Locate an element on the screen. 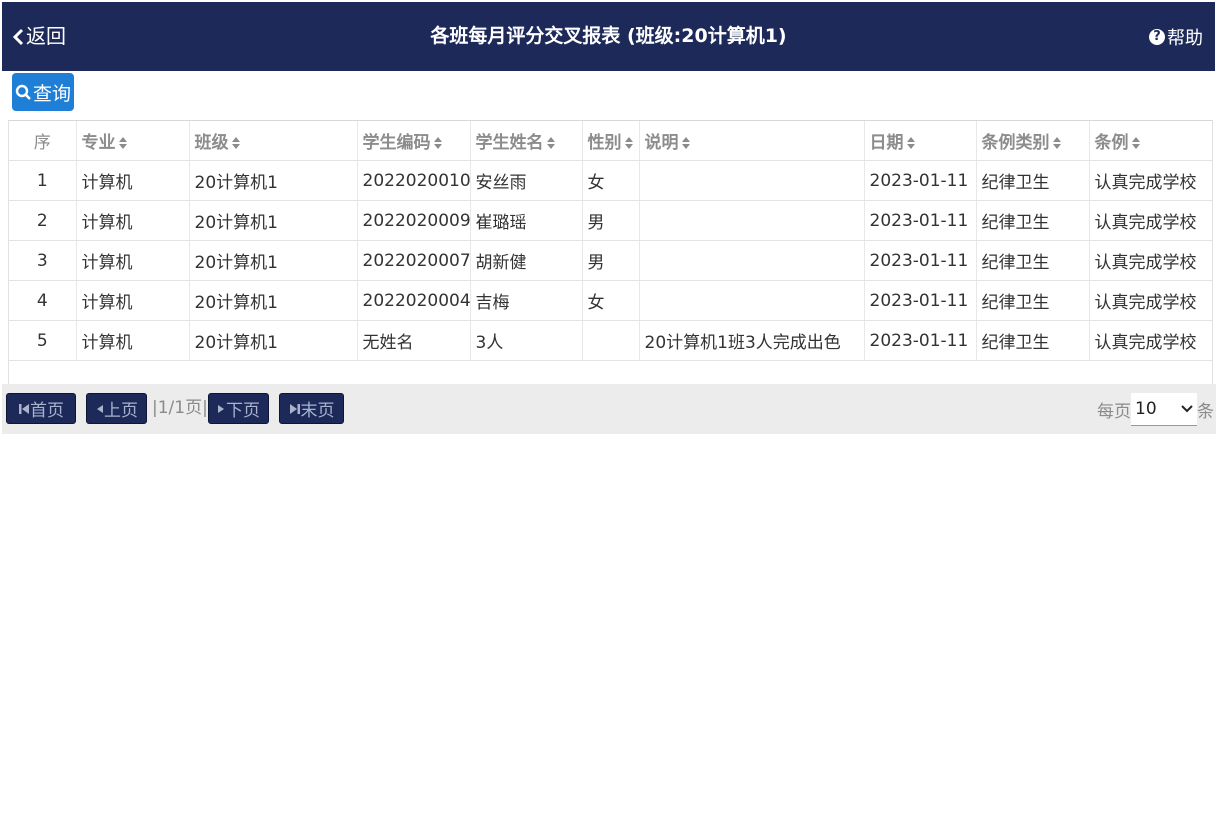 This screenshot has width=1216, height=832. cell-seq: 5 is located at coordinates (43, 340).